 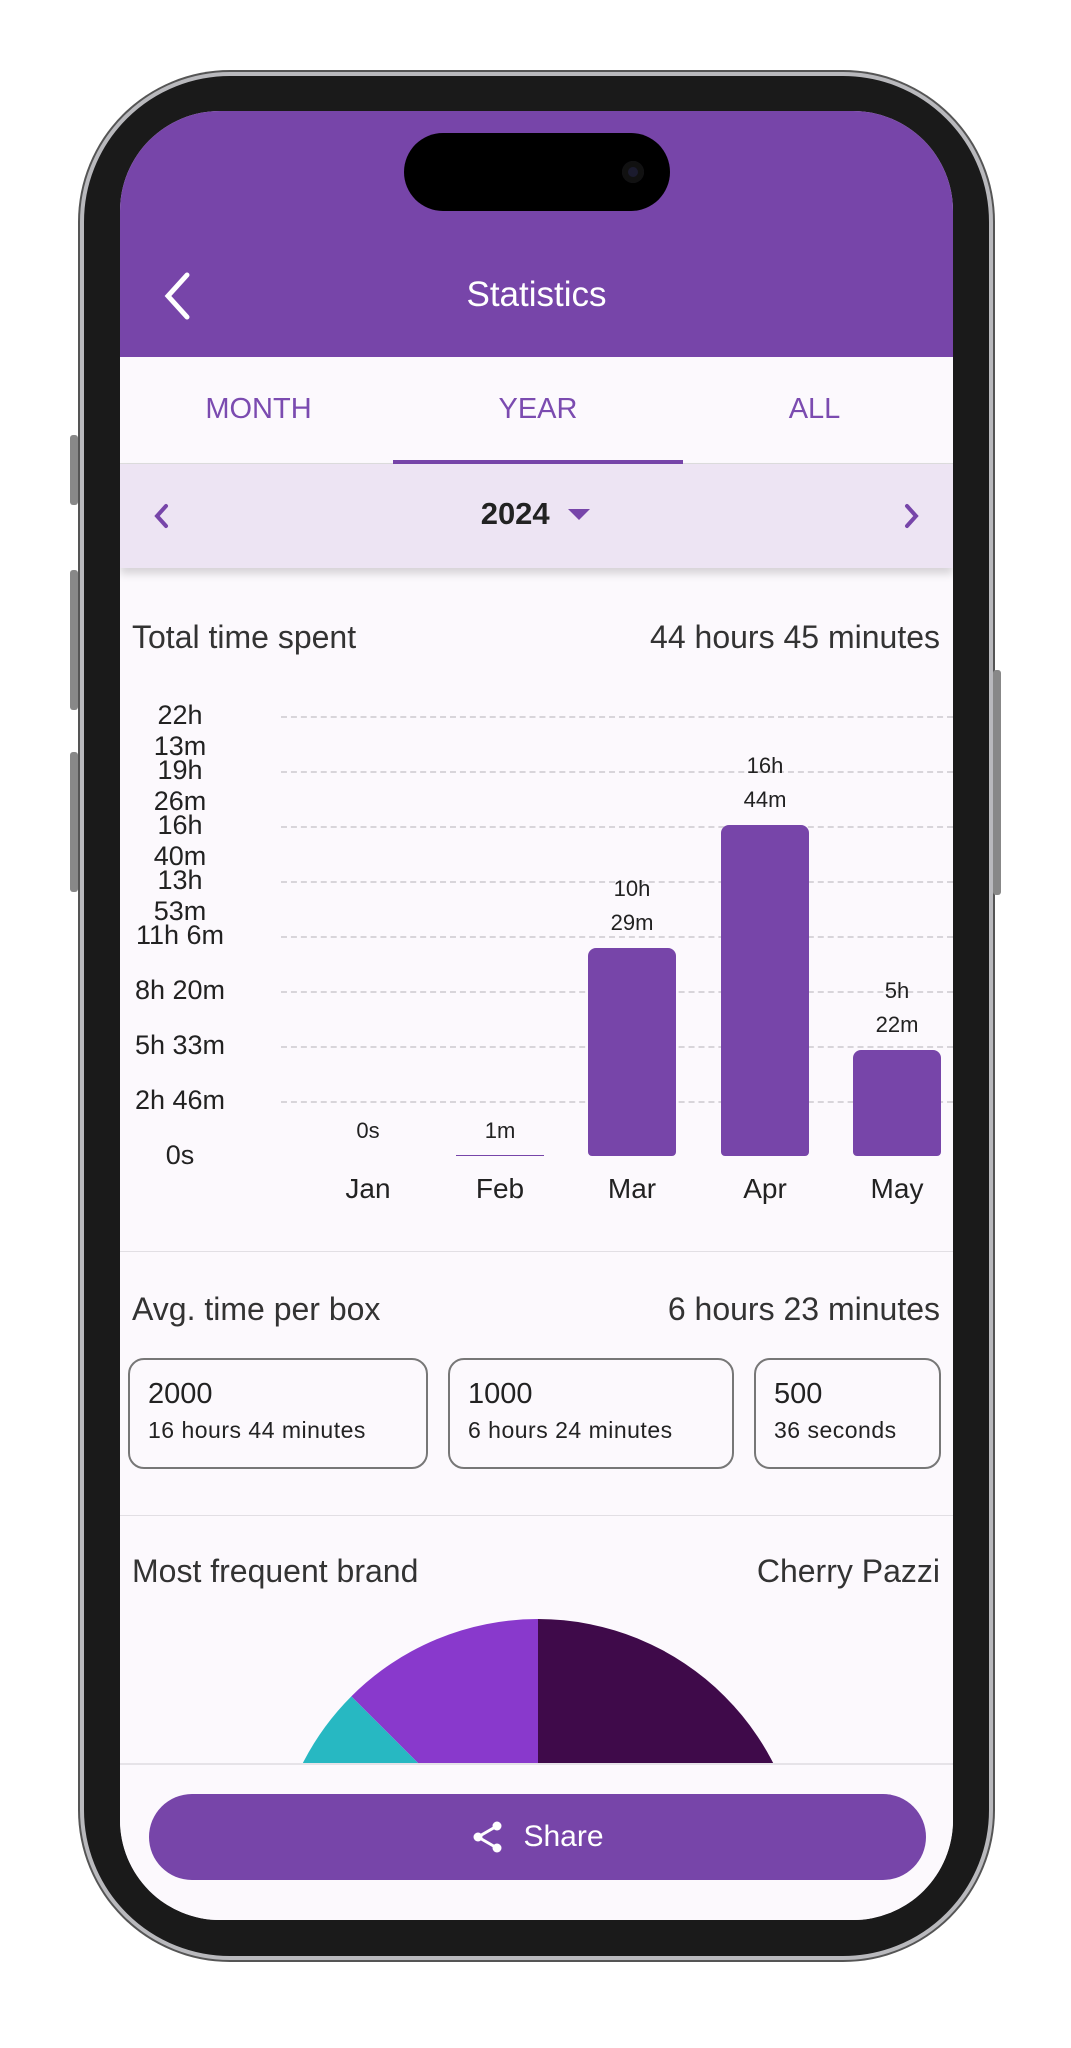 I want to click on box-time: 6 hours 24 minutes, so click(x=570, y=1430).